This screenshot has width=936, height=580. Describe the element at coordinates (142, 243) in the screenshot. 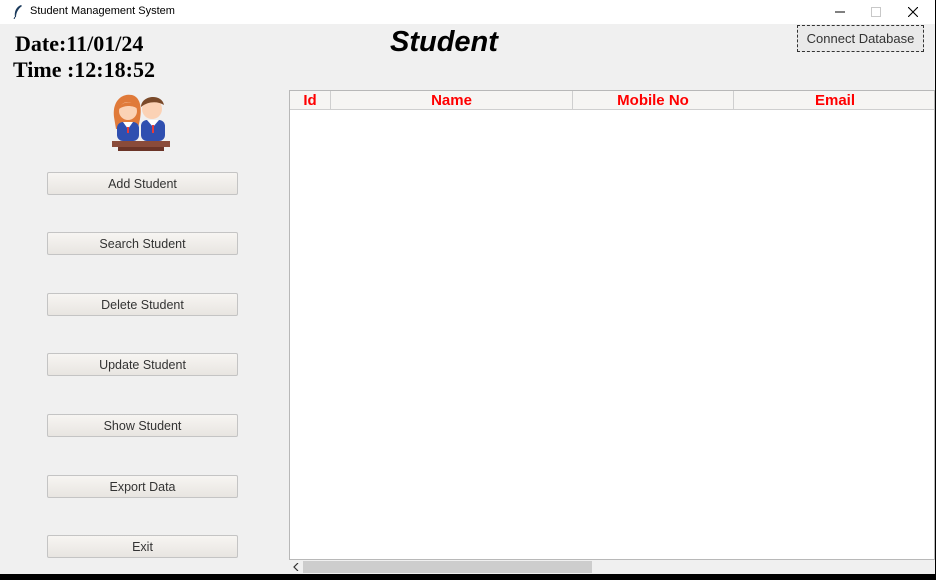

I see `search-student-button: Search Student` at that location.